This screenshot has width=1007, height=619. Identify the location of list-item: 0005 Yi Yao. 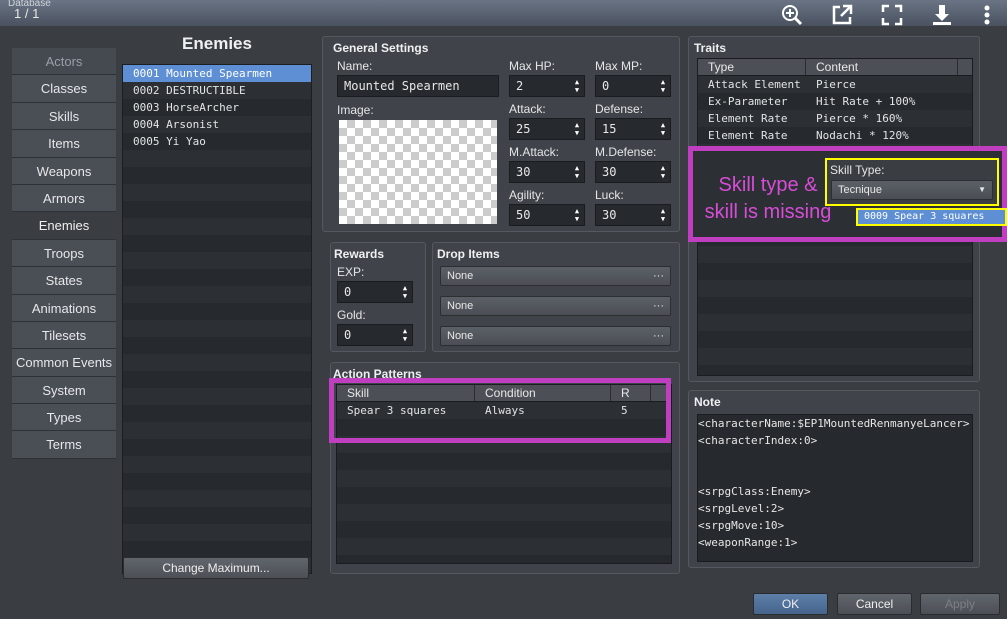
(217, 141).